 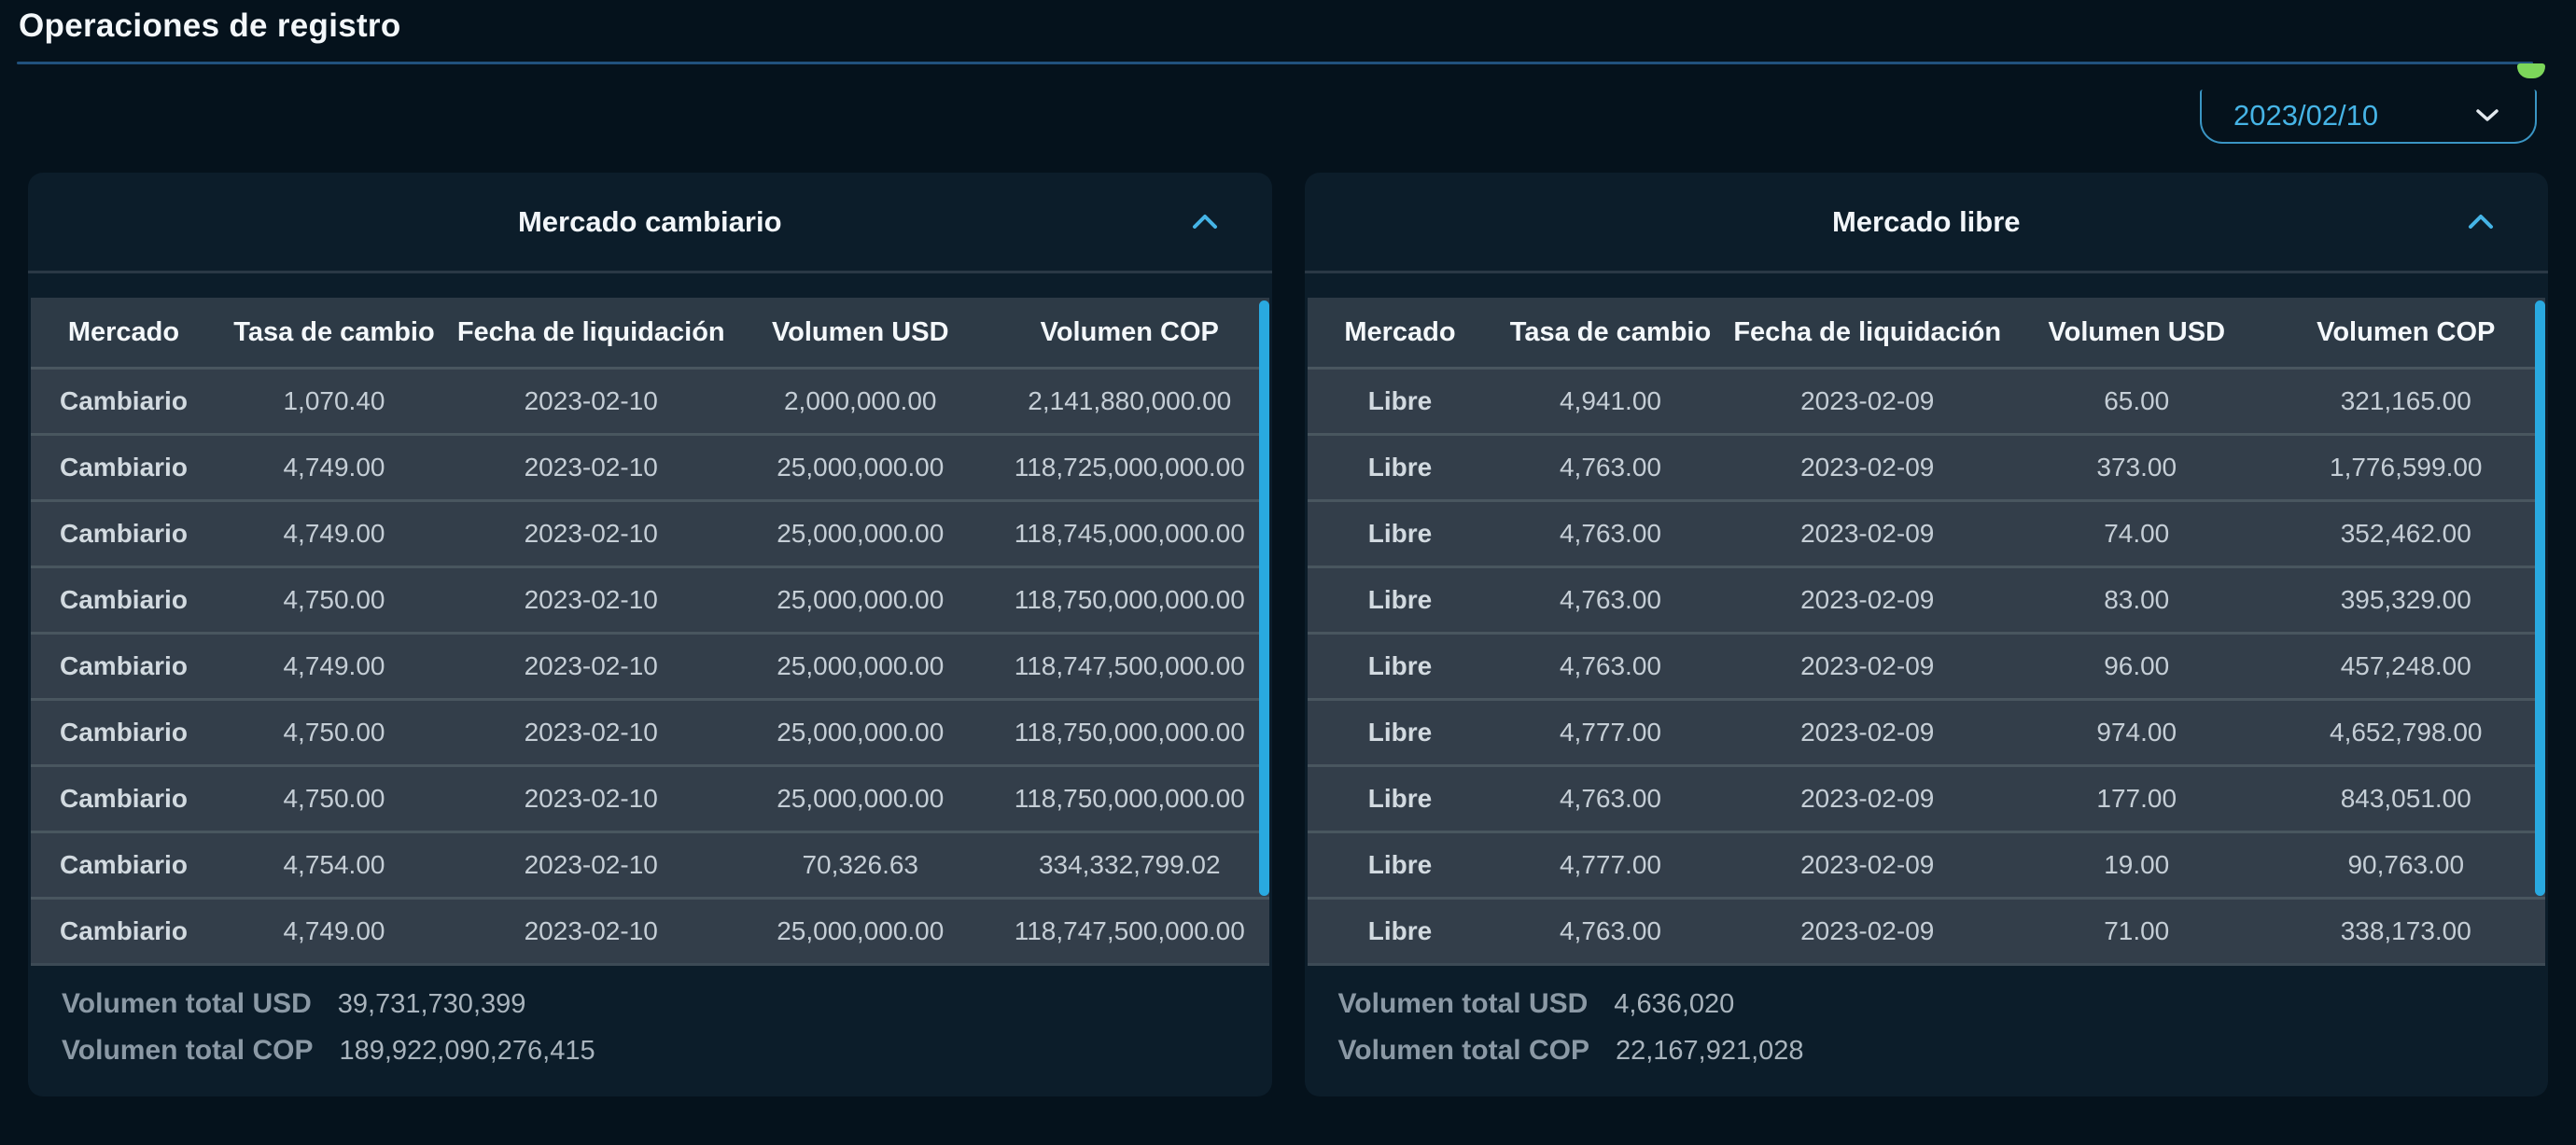 What do you see at coordinates (1709, 1051) in the screenshot?
I see `total-cop-value: 22,167,921,028` at bounding box center [1709, 1051].